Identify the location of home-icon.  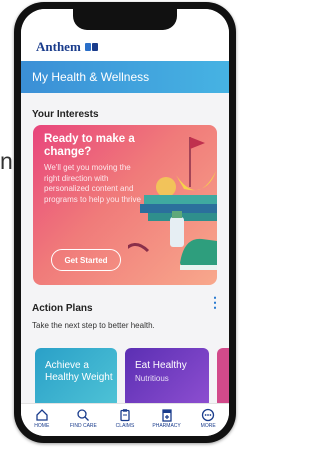
(42, 415).